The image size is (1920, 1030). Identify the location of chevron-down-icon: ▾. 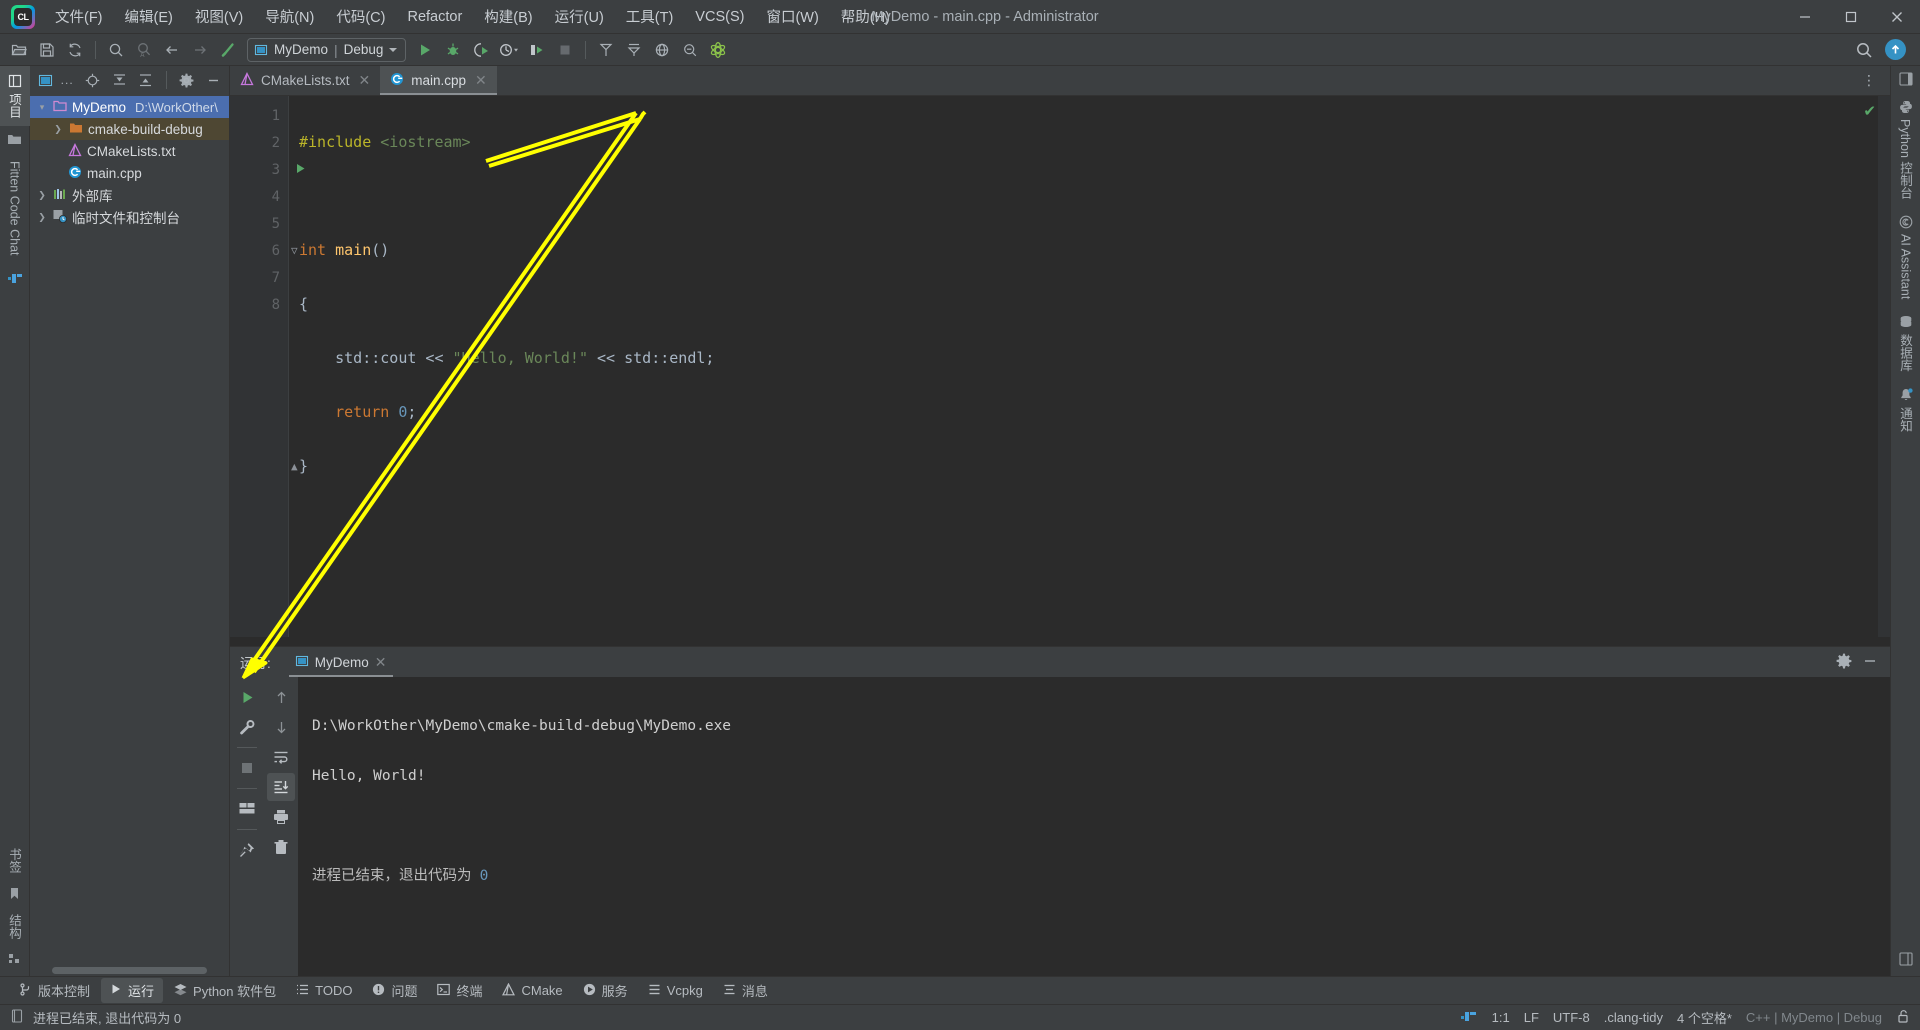
(42, 107).